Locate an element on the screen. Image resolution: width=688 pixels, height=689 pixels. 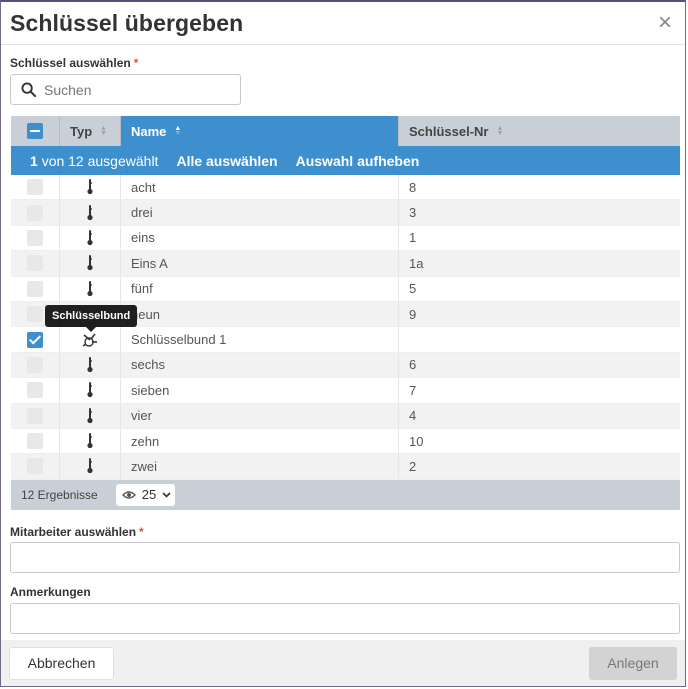
column-header-name: Name ▲ ▼ is located at coordinates (260, 131).